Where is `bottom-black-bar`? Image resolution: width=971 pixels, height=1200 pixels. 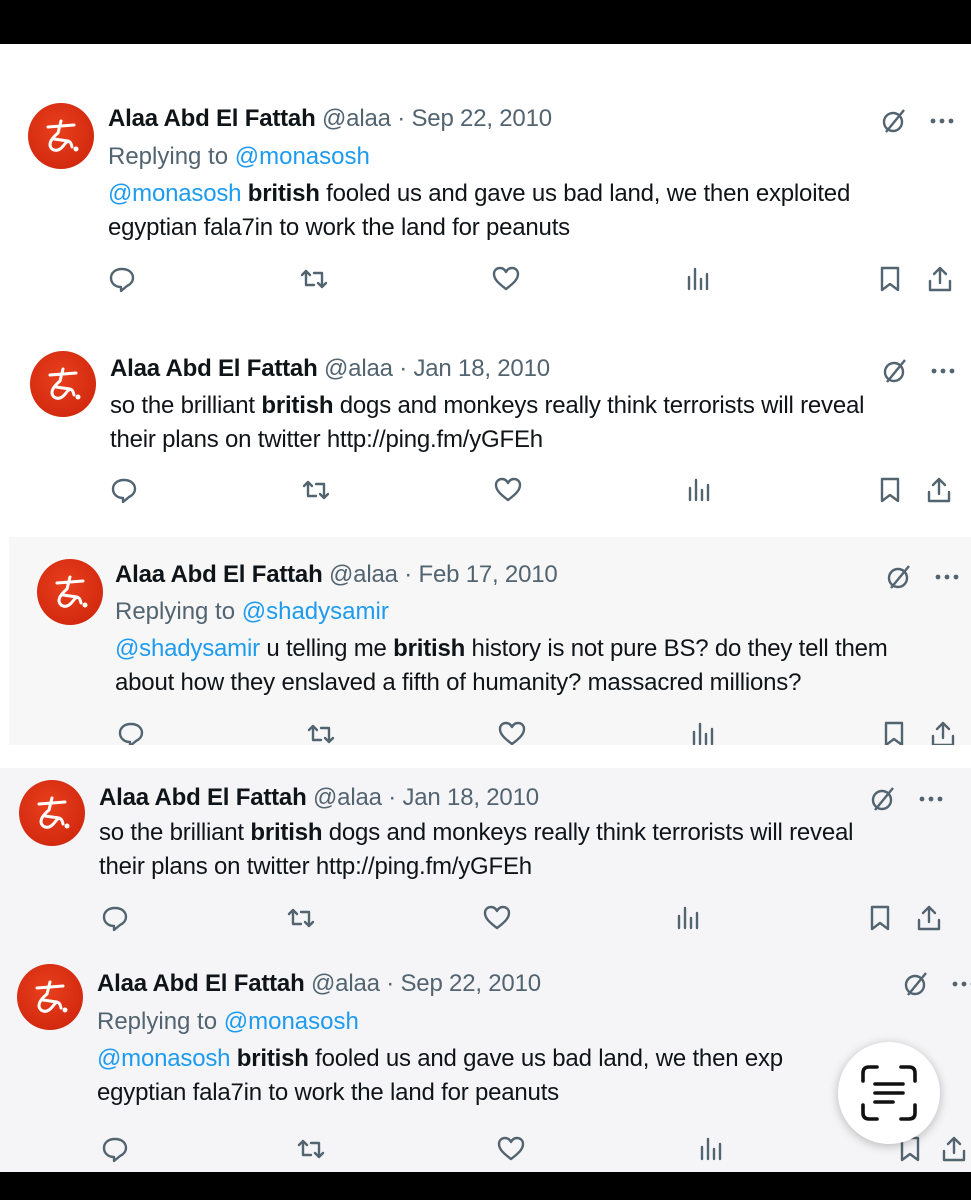
bottom-black-bar is located at coordinates (485, 1186).